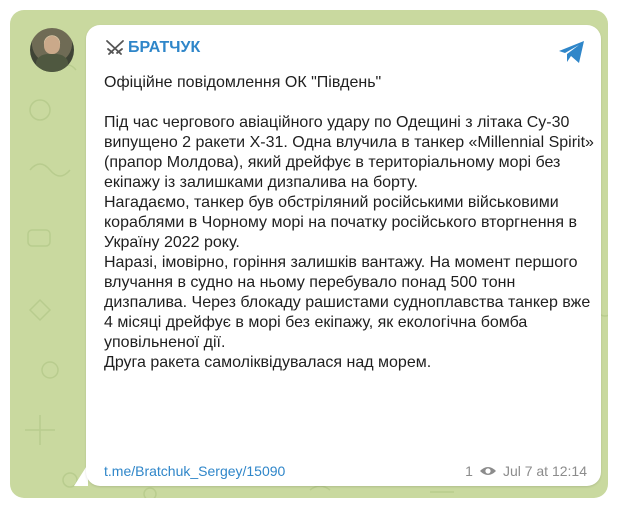 The image size is (618, 508). I want to click on channel-header: БРАТЧУК, so click(152, 48).